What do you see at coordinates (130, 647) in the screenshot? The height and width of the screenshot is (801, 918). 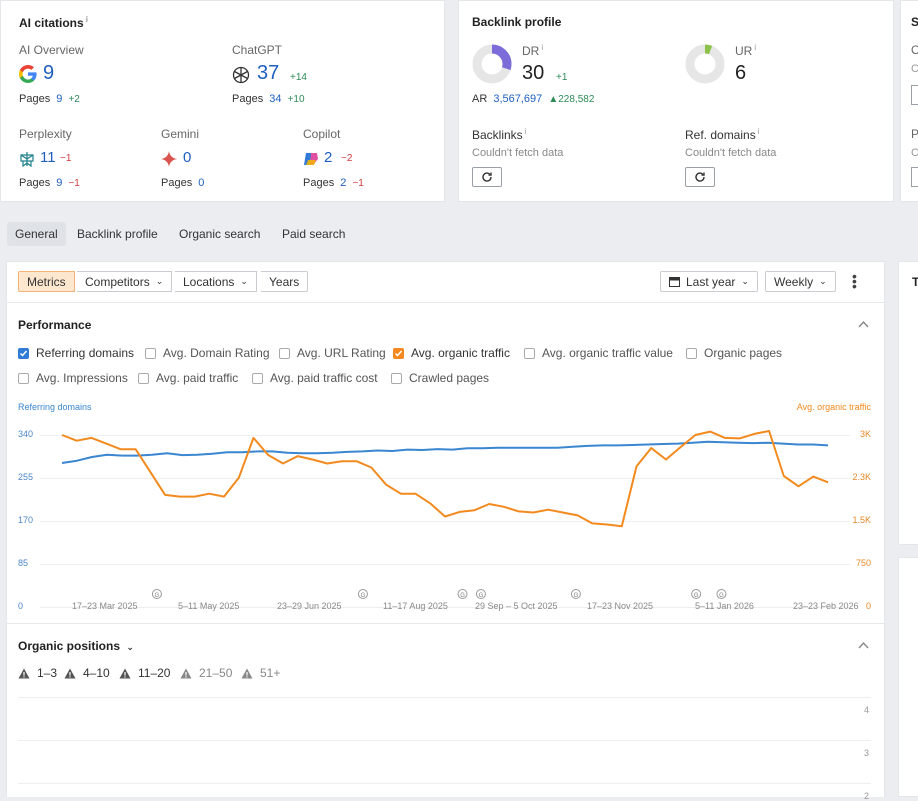 I see `chevron-down-icon: ⌄` at bounding box center [130, 647].